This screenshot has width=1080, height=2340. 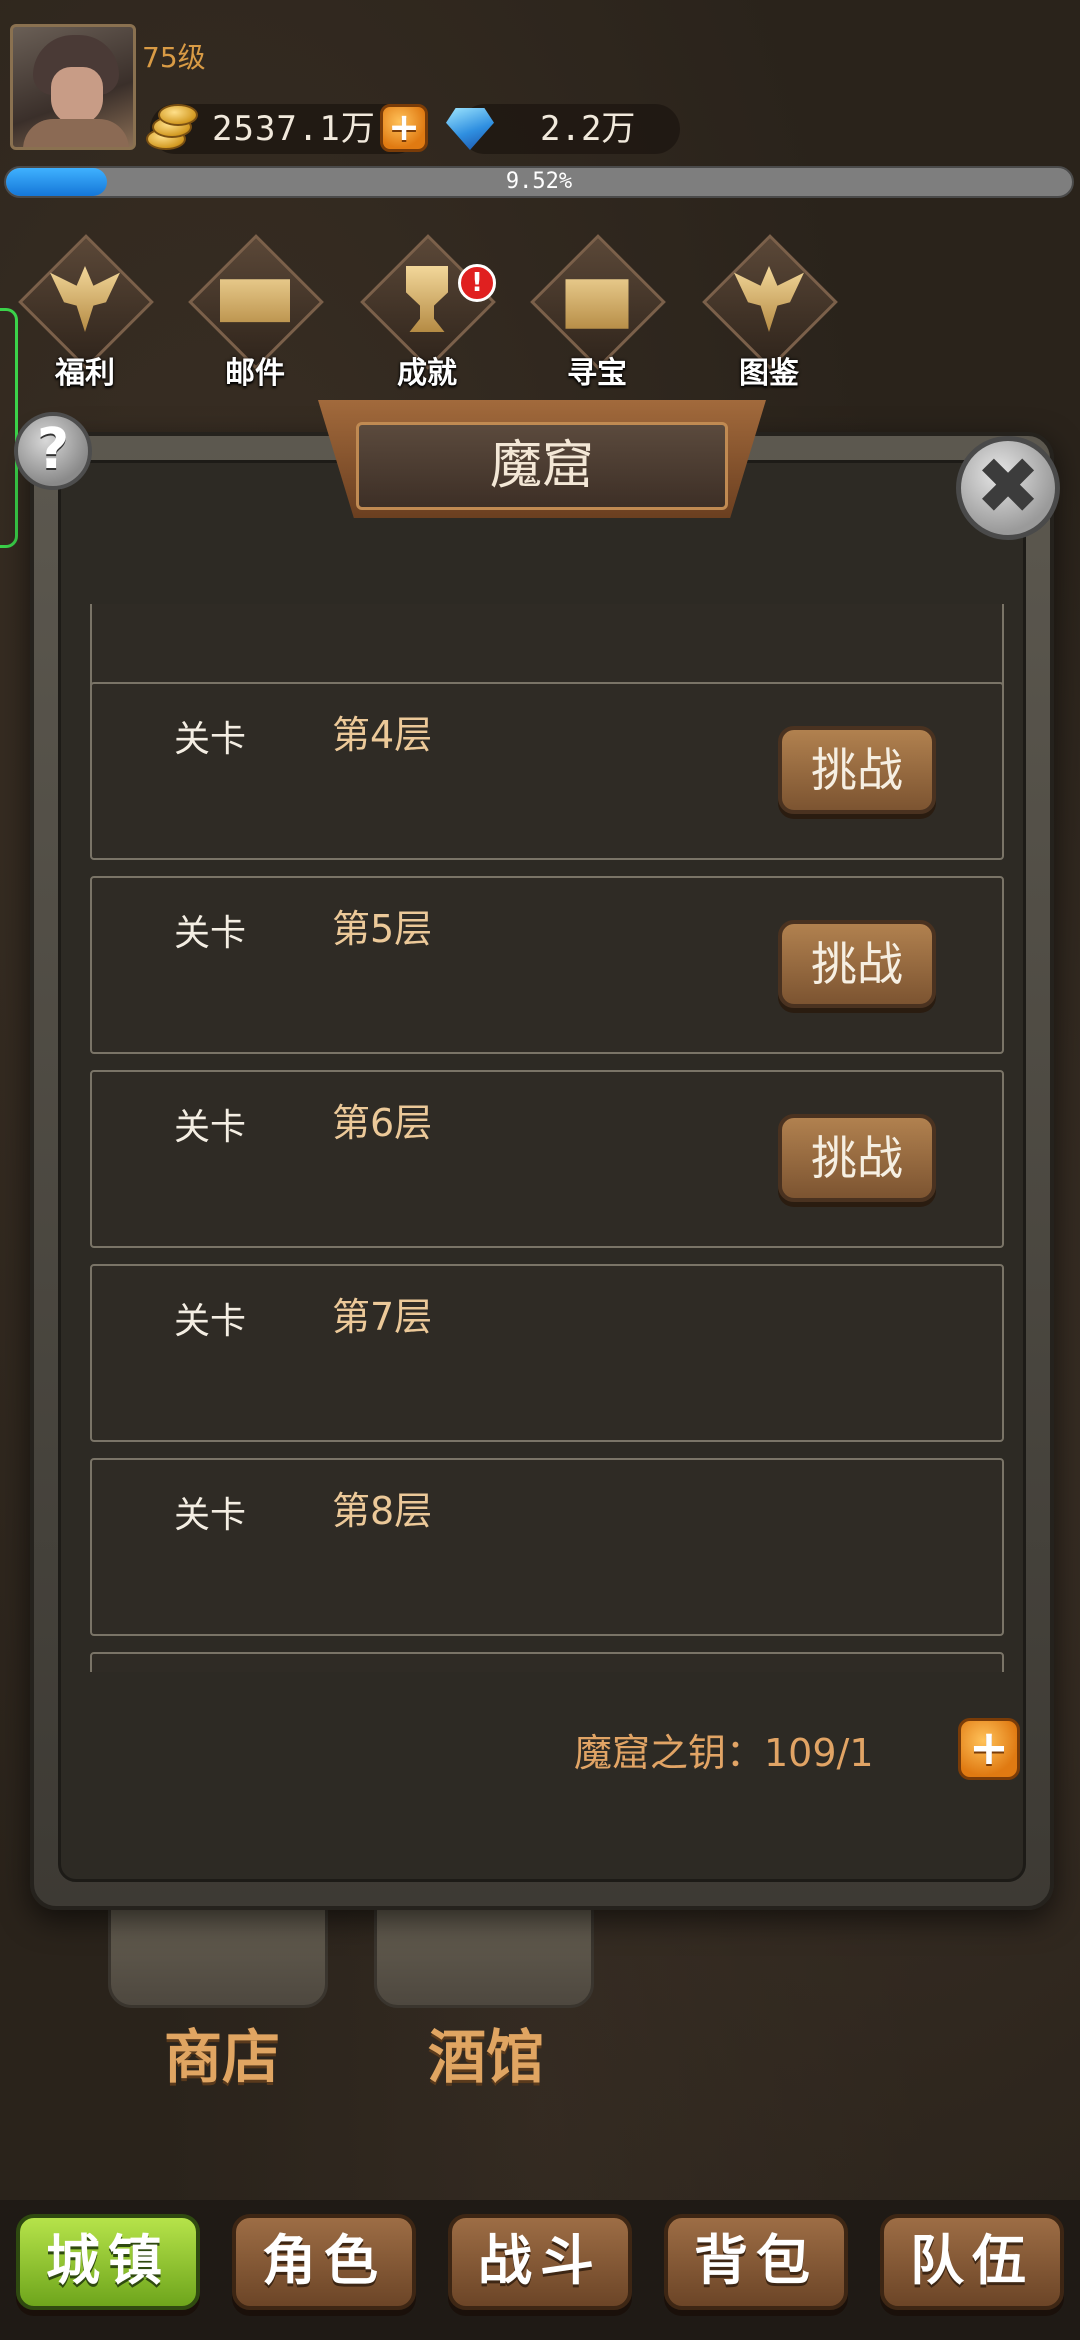 What do you see at coordinates (1008, 488) in the screenshot?
I see `close-button: ✖` at bounding box center [1008, 488].